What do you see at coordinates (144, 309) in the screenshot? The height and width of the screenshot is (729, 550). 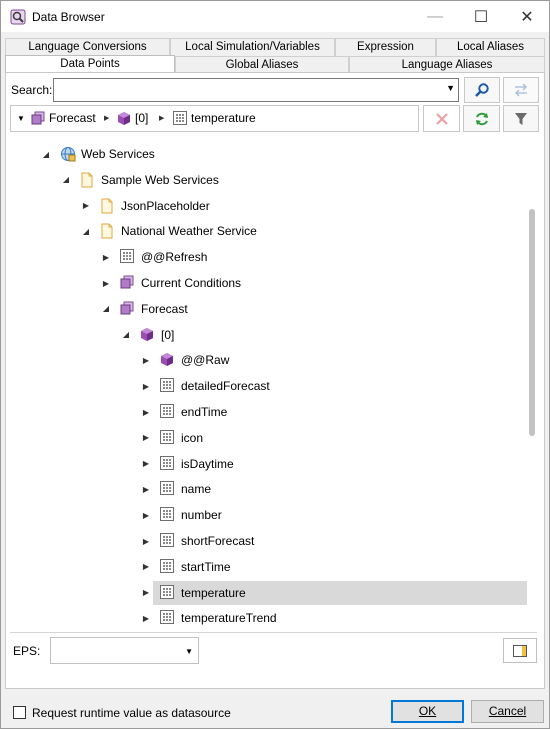 I see `tree-node: ◢ Forecast` at bounding box center [144, 309].